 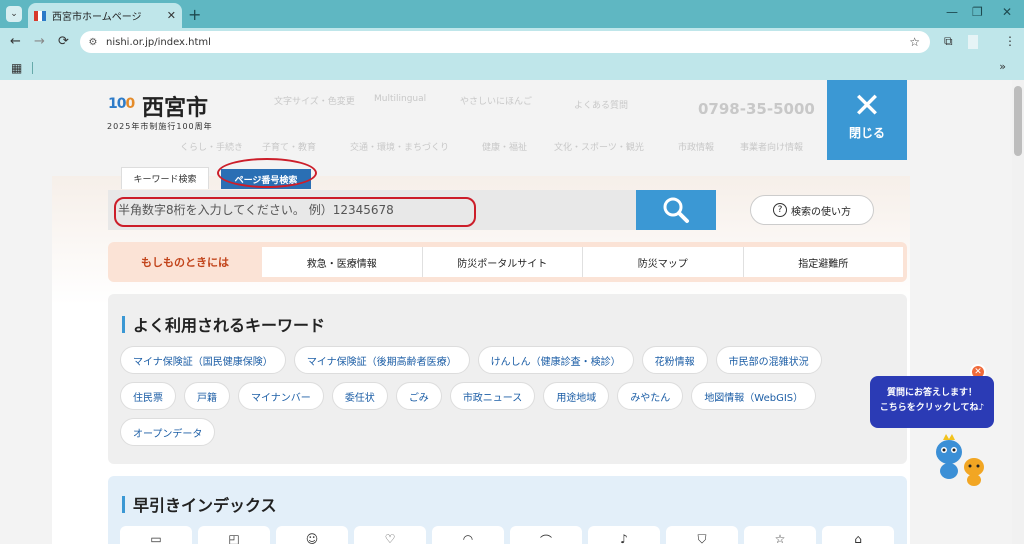 What do you see at coordinates (194, 14) in the screenshot?
I see `new-tab-button: +` at bounding box center [194, 14].